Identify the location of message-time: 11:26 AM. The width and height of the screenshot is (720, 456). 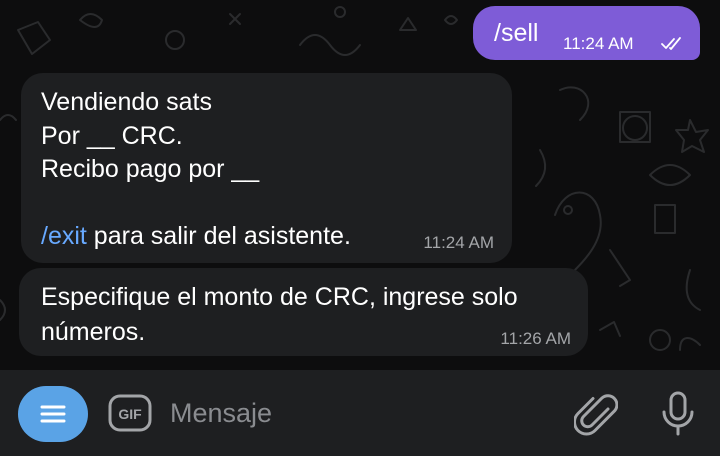
(535, 338).